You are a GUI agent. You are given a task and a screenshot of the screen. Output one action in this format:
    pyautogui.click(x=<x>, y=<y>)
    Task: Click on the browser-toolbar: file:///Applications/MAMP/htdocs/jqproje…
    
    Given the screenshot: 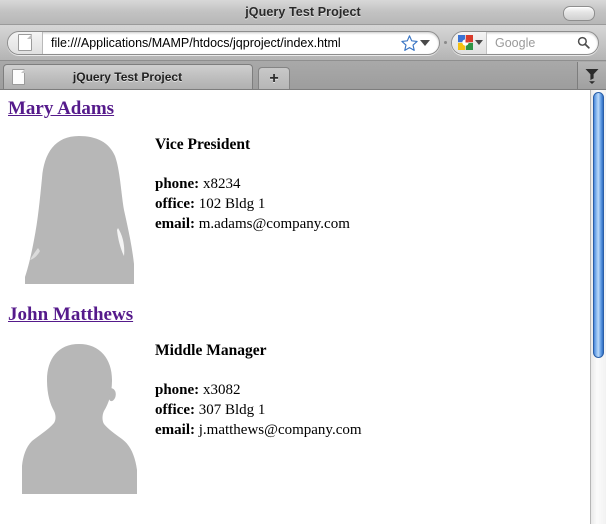 What is the action you would take?
    pyautogui.click(x=303, y=43)
    